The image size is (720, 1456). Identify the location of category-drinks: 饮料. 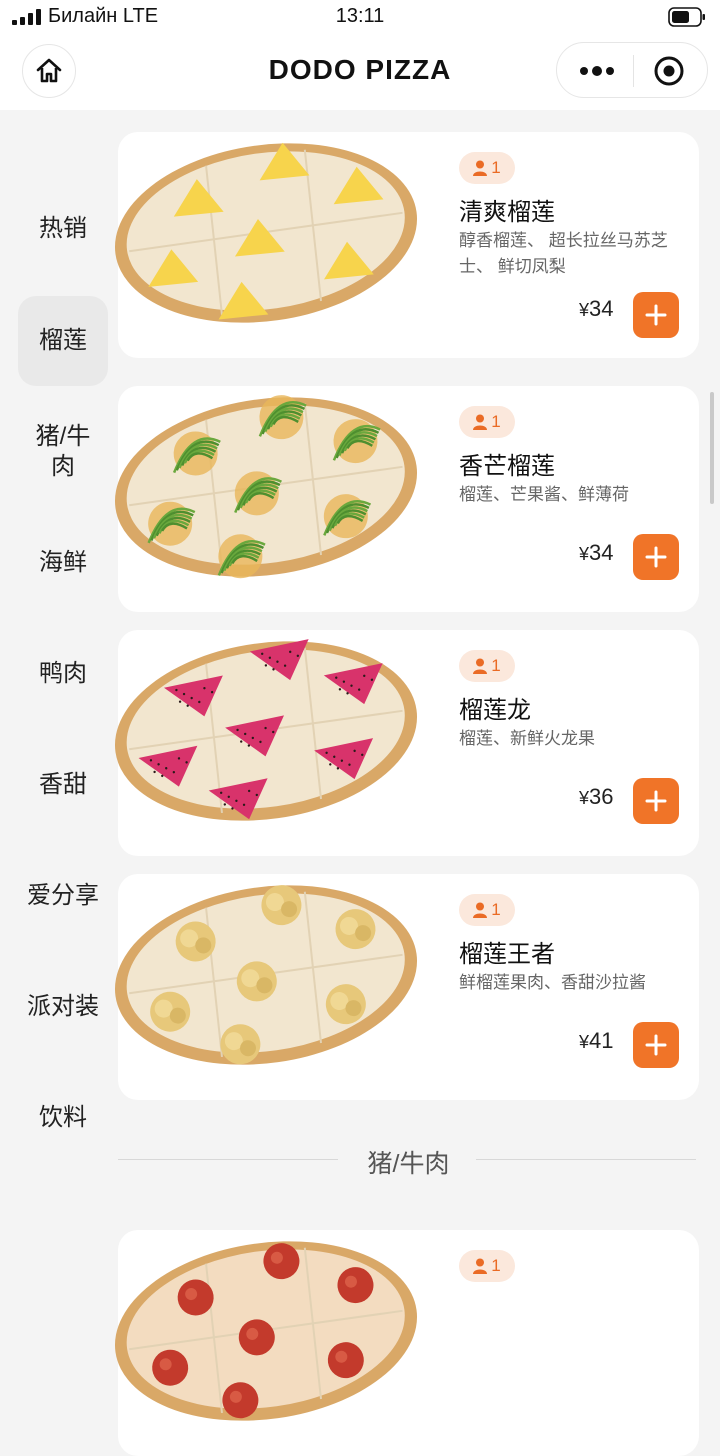
(63, 1118).